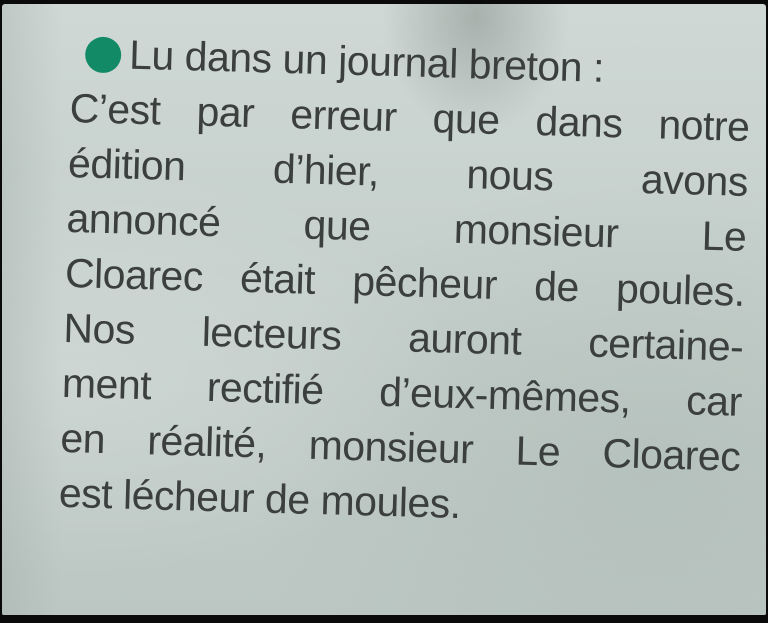  What do you see at coordinates (265, 388) in the screenshot?
I see `article-word: rectifié` at bounding box center [265, 388].